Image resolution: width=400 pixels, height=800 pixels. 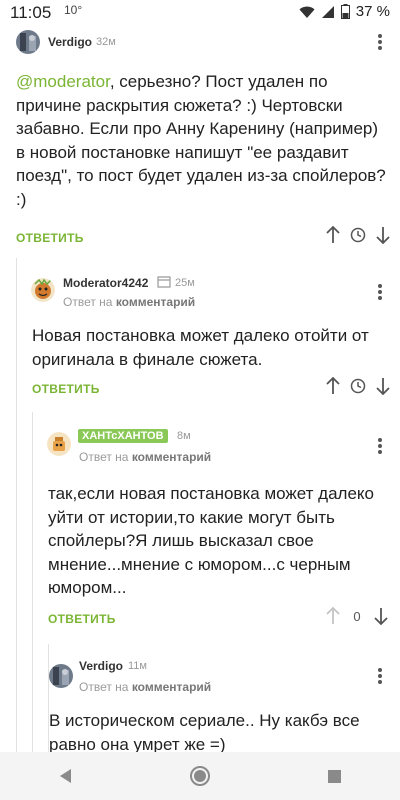 What do you see at coordinates (66, 776) in the screenshot?
I see `back-icon` at bounding box center [66, 776].